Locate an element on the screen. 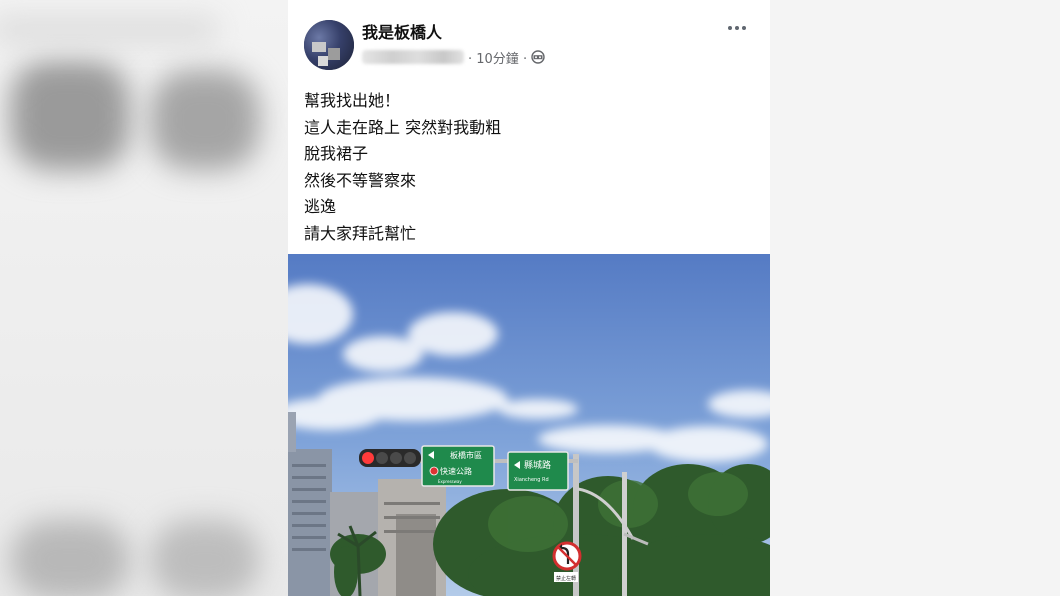  post-line: 這人走在路上 突然對我動粗 is located at coordinates (403, 127).